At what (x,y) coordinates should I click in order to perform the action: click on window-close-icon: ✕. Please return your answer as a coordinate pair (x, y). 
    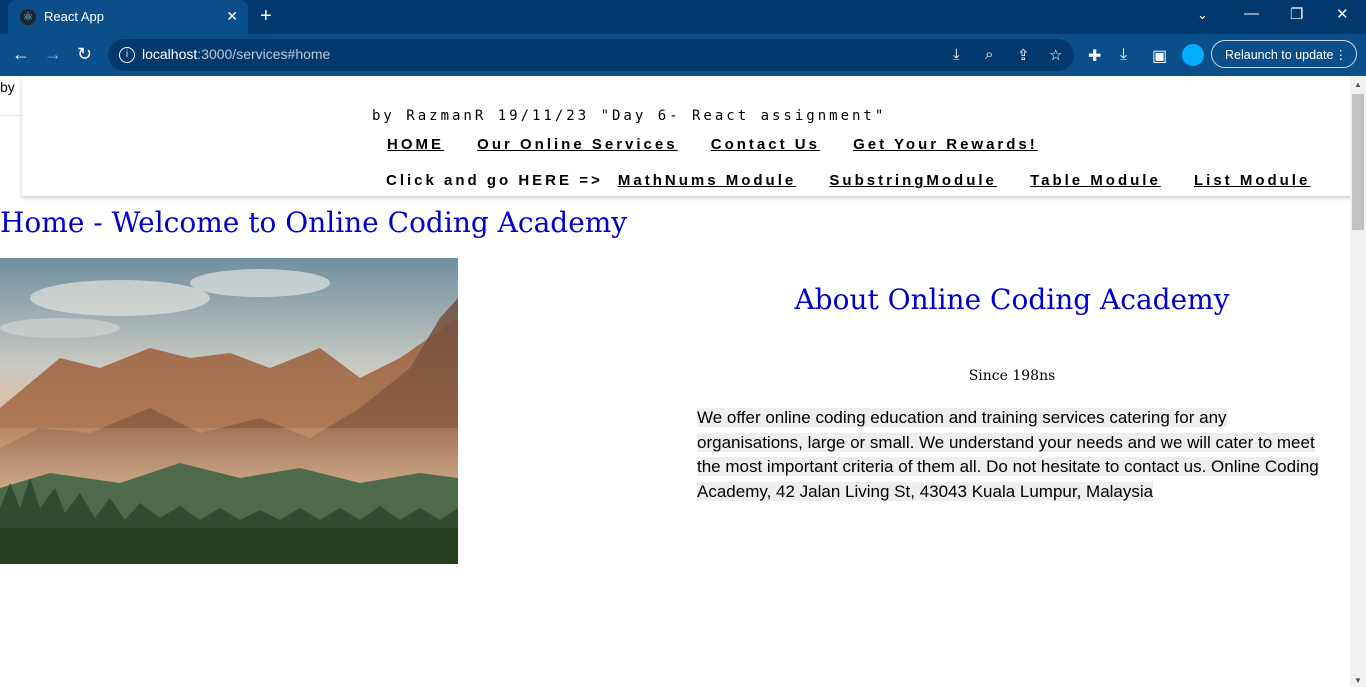
    Looking at the image, I should click on (1342, 14).